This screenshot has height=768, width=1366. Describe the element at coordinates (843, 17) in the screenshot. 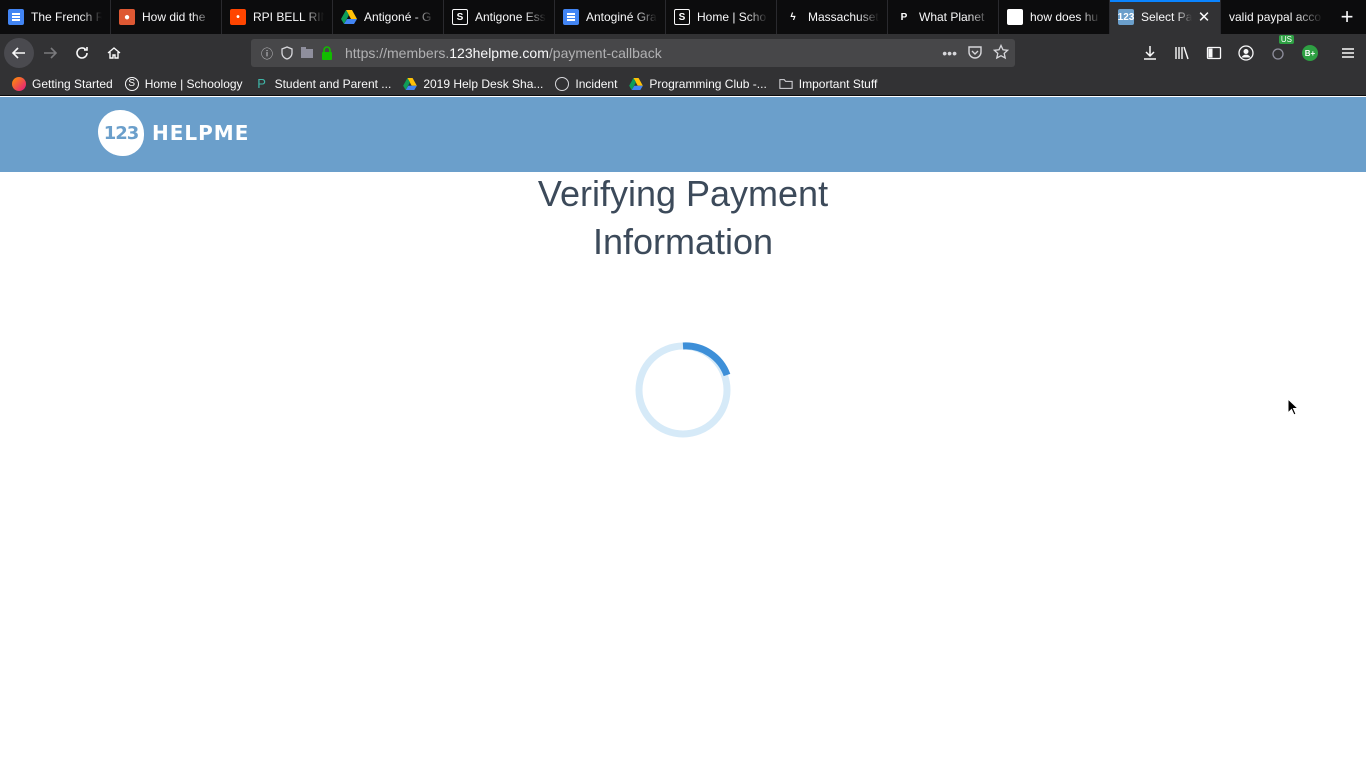

I see `tab-title: Massachuset` at that location.